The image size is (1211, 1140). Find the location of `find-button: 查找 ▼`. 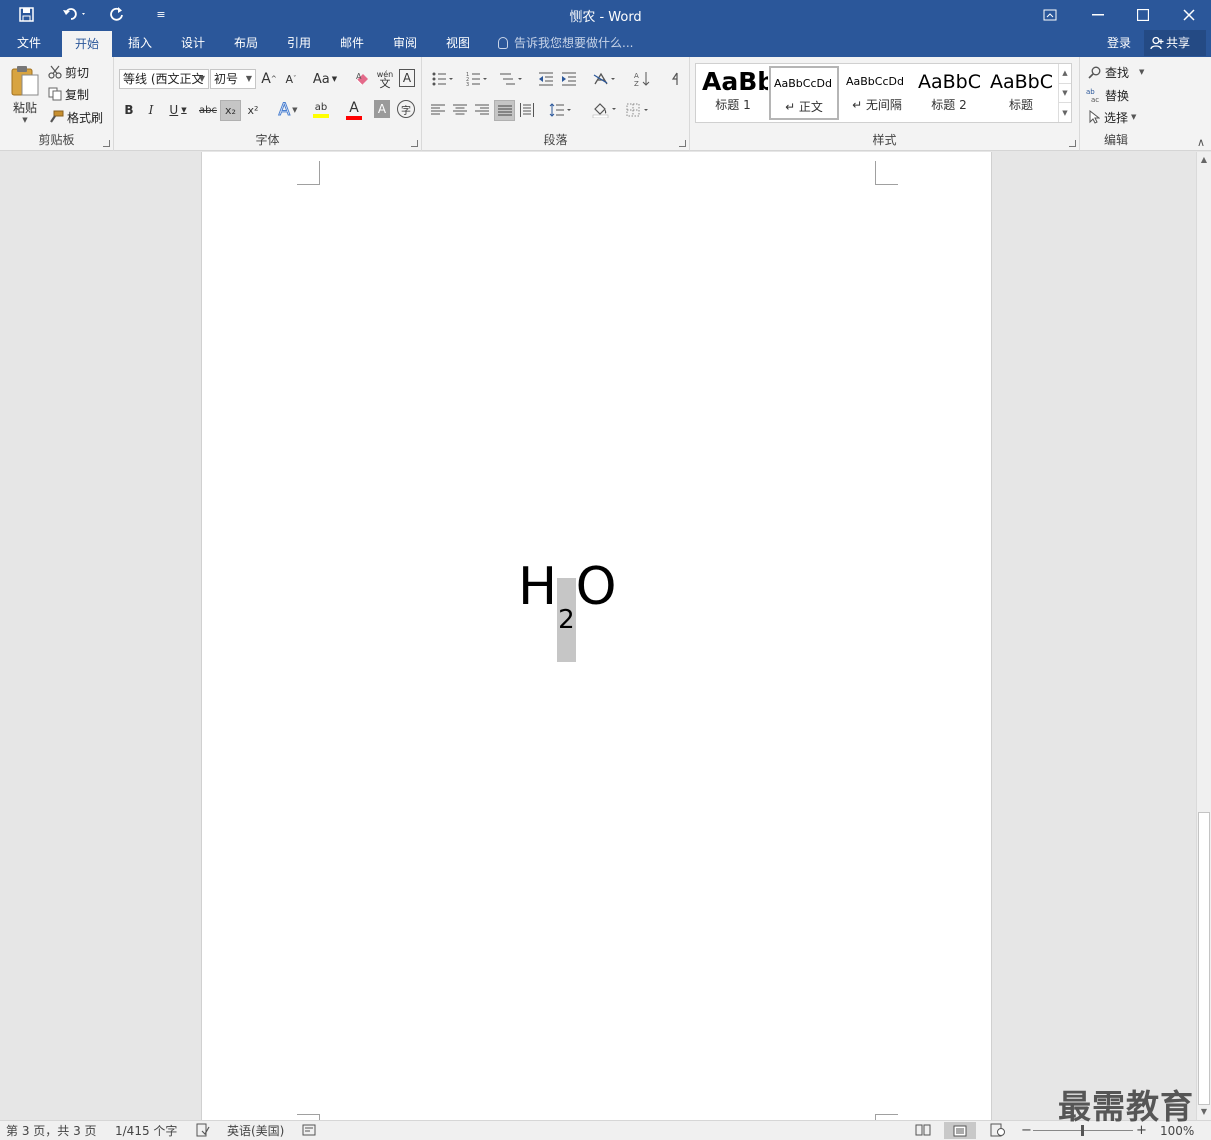

find-button: 查找 ▼ is located at coordinates (1116, 72).